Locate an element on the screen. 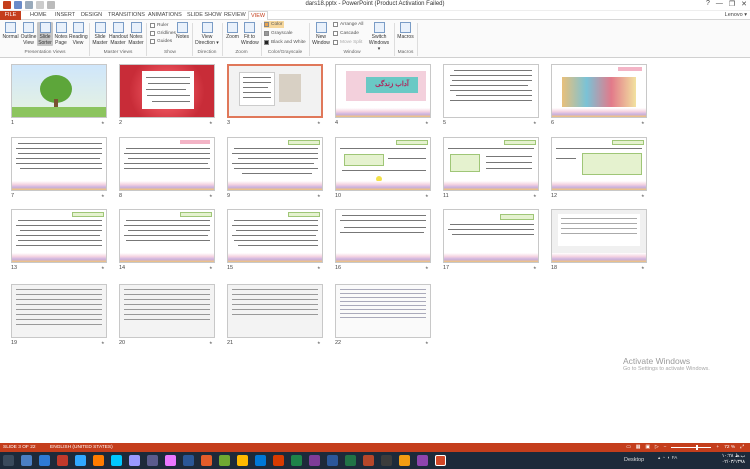 This screenshot has width=750, height=469. network-icon: ◔ is located at coordinates (663, 458).